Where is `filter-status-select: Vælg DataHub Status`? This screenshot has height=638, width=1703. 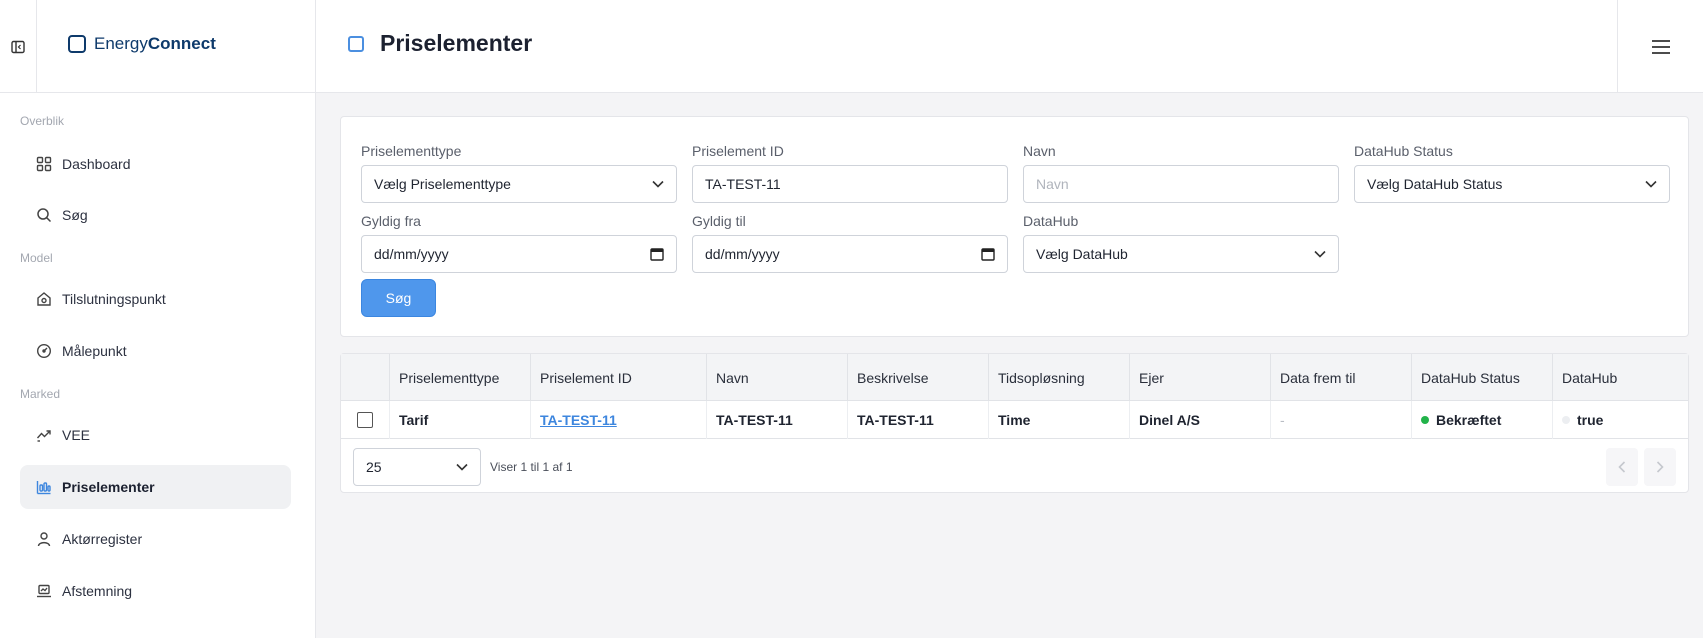 filter-status-select: Vælg DataHub Status is located at coordinates (1512, 184).